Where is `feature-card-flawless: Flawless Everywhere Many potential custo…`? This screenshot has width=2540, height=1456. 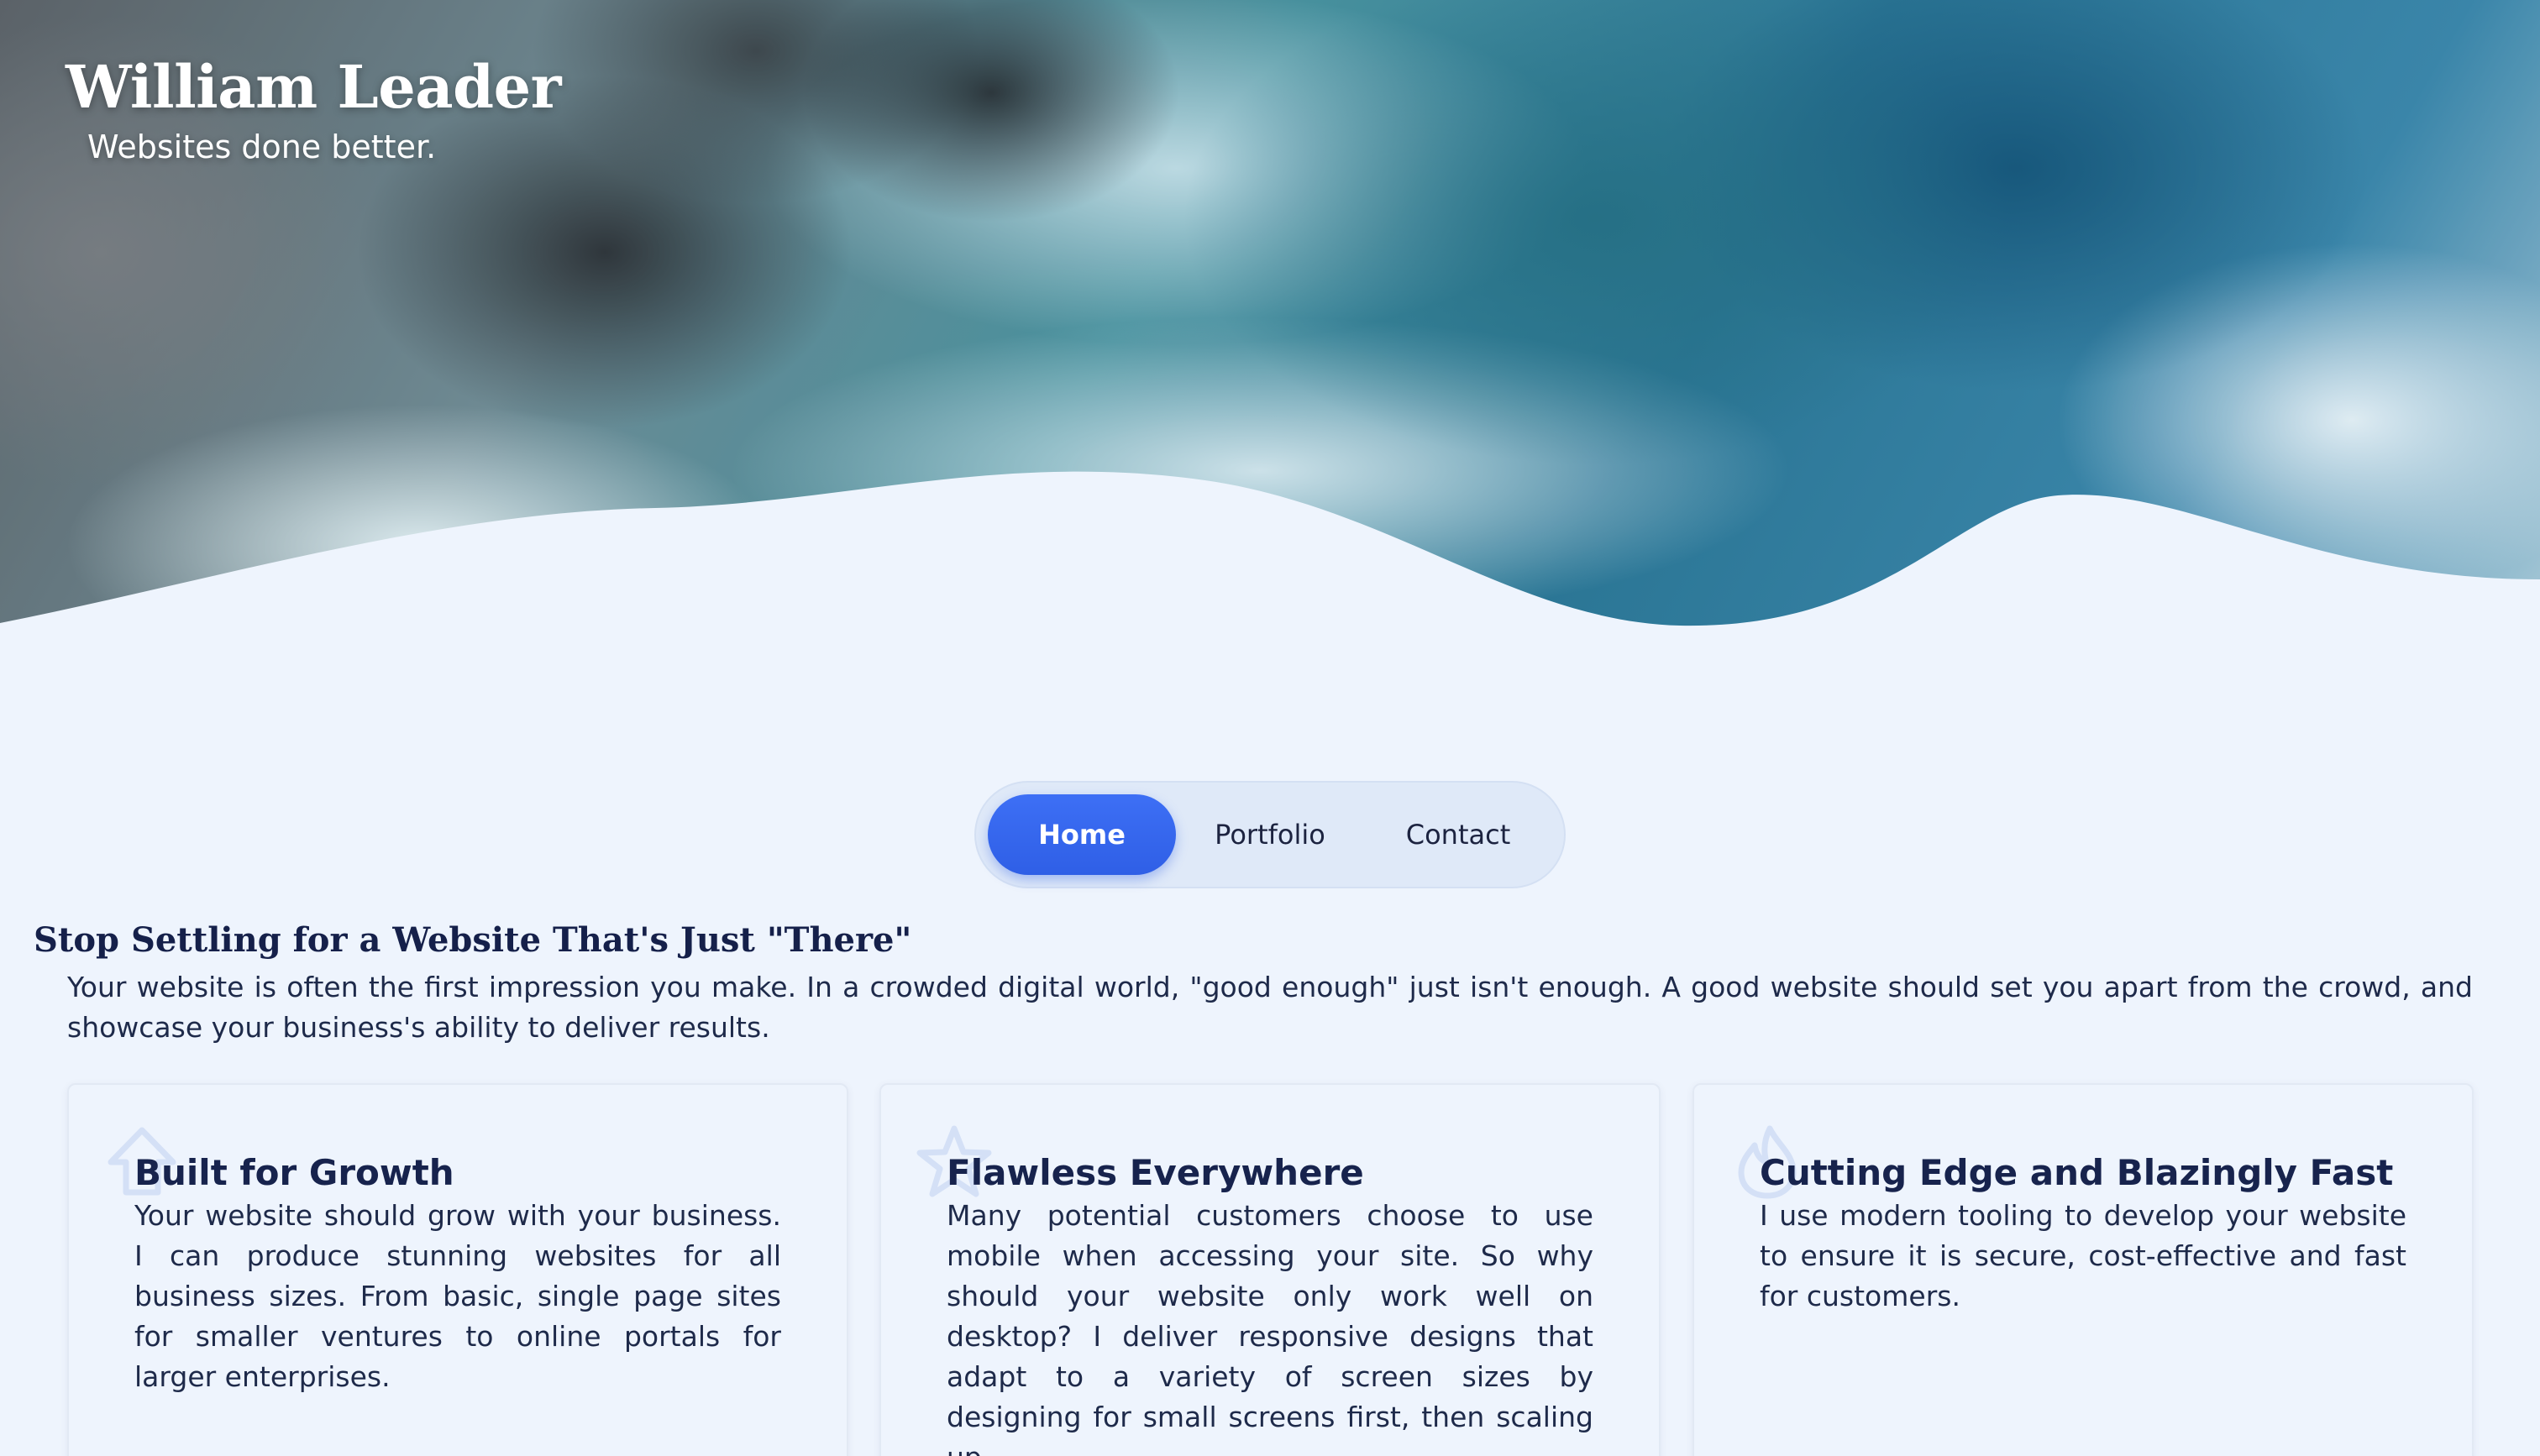 feature-card-flawless: Flawless Everywhere Many potential custo… is located at coordinates (1270, 1269).